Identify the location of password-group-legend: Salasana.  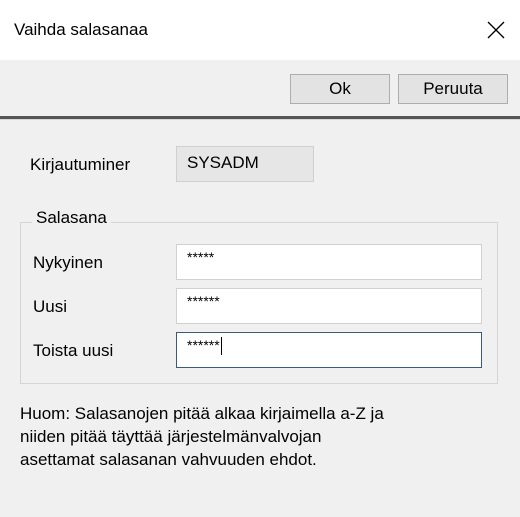
(71, 218).